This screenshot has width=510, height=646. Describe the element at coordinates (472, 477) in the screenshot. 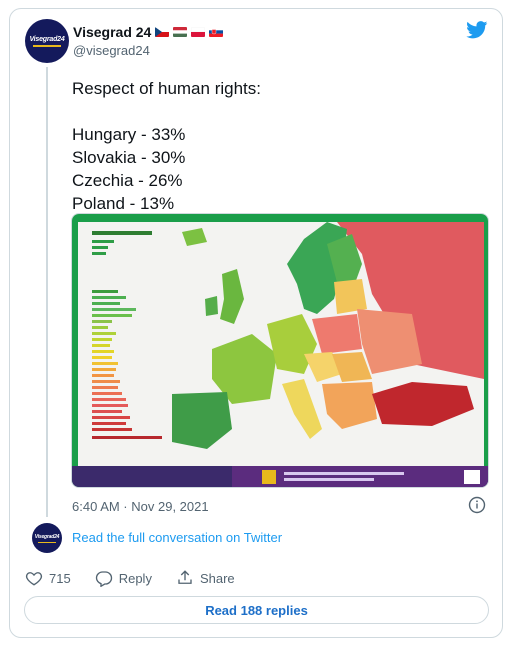

I see `qr-code` at that location.